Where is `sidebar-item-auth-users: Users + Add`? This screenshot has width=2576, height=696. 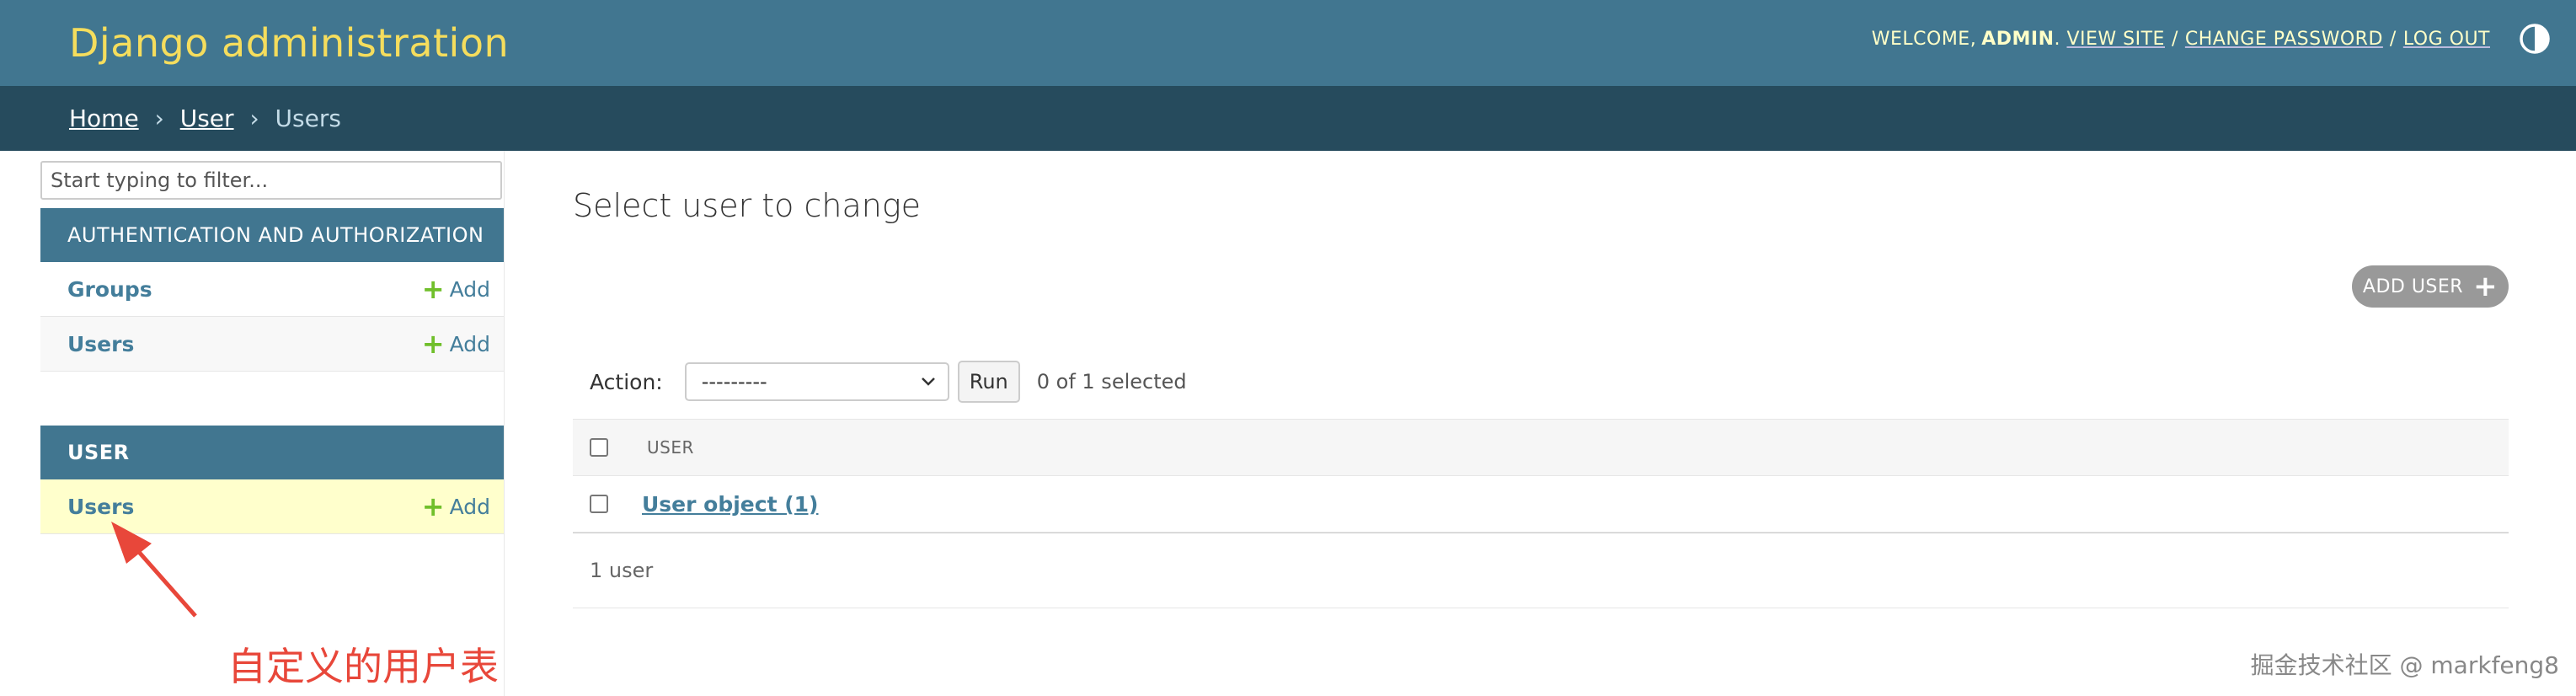 sidebar-item-auth-users: Users + Add is located at coordinates (272, 344).